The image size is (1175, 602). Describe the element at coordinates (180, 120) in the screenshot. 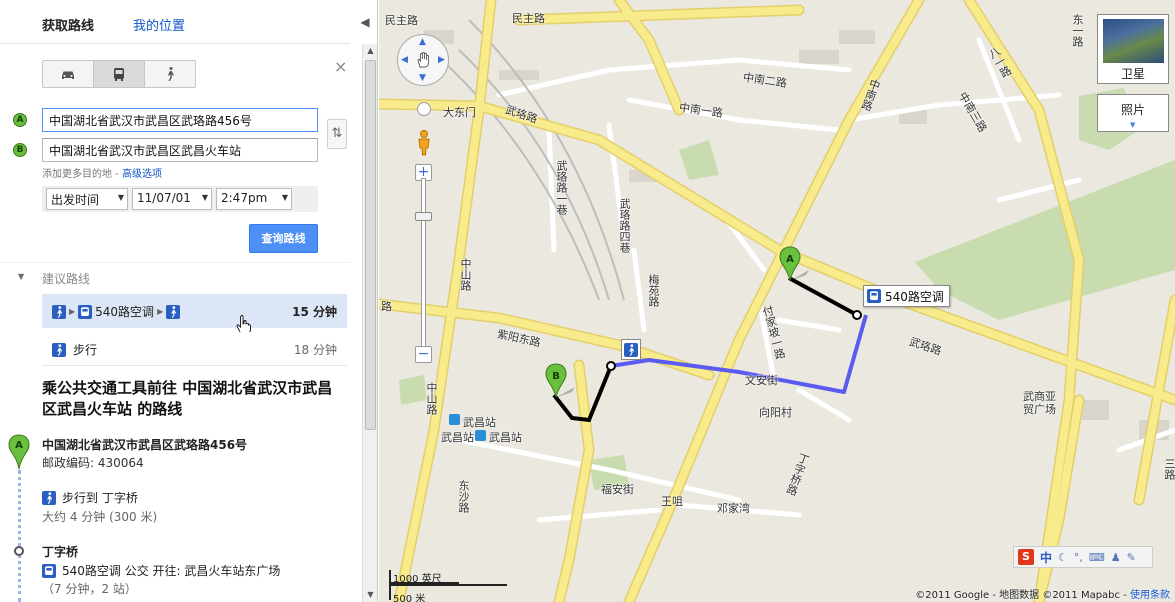

I see `origin-input` at that location.